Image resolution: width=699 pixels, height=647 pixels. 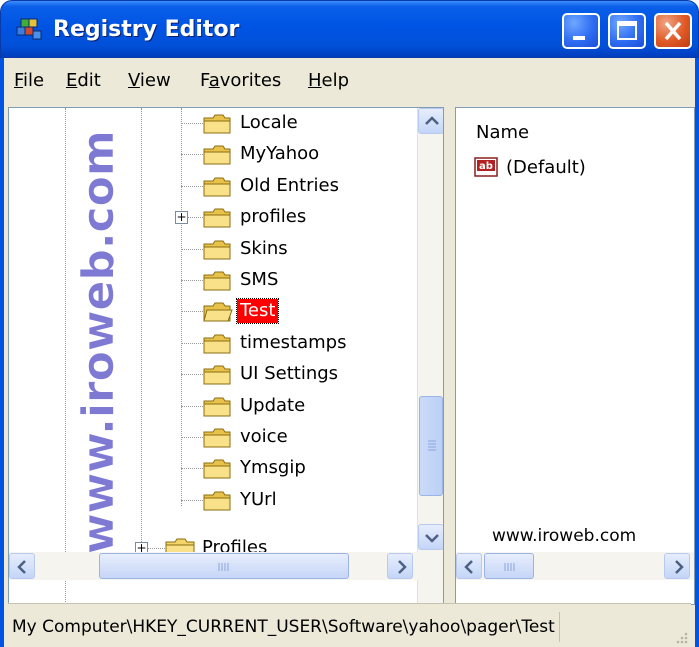 I want to click on scroll-right-button, so click(x=400, y=566).